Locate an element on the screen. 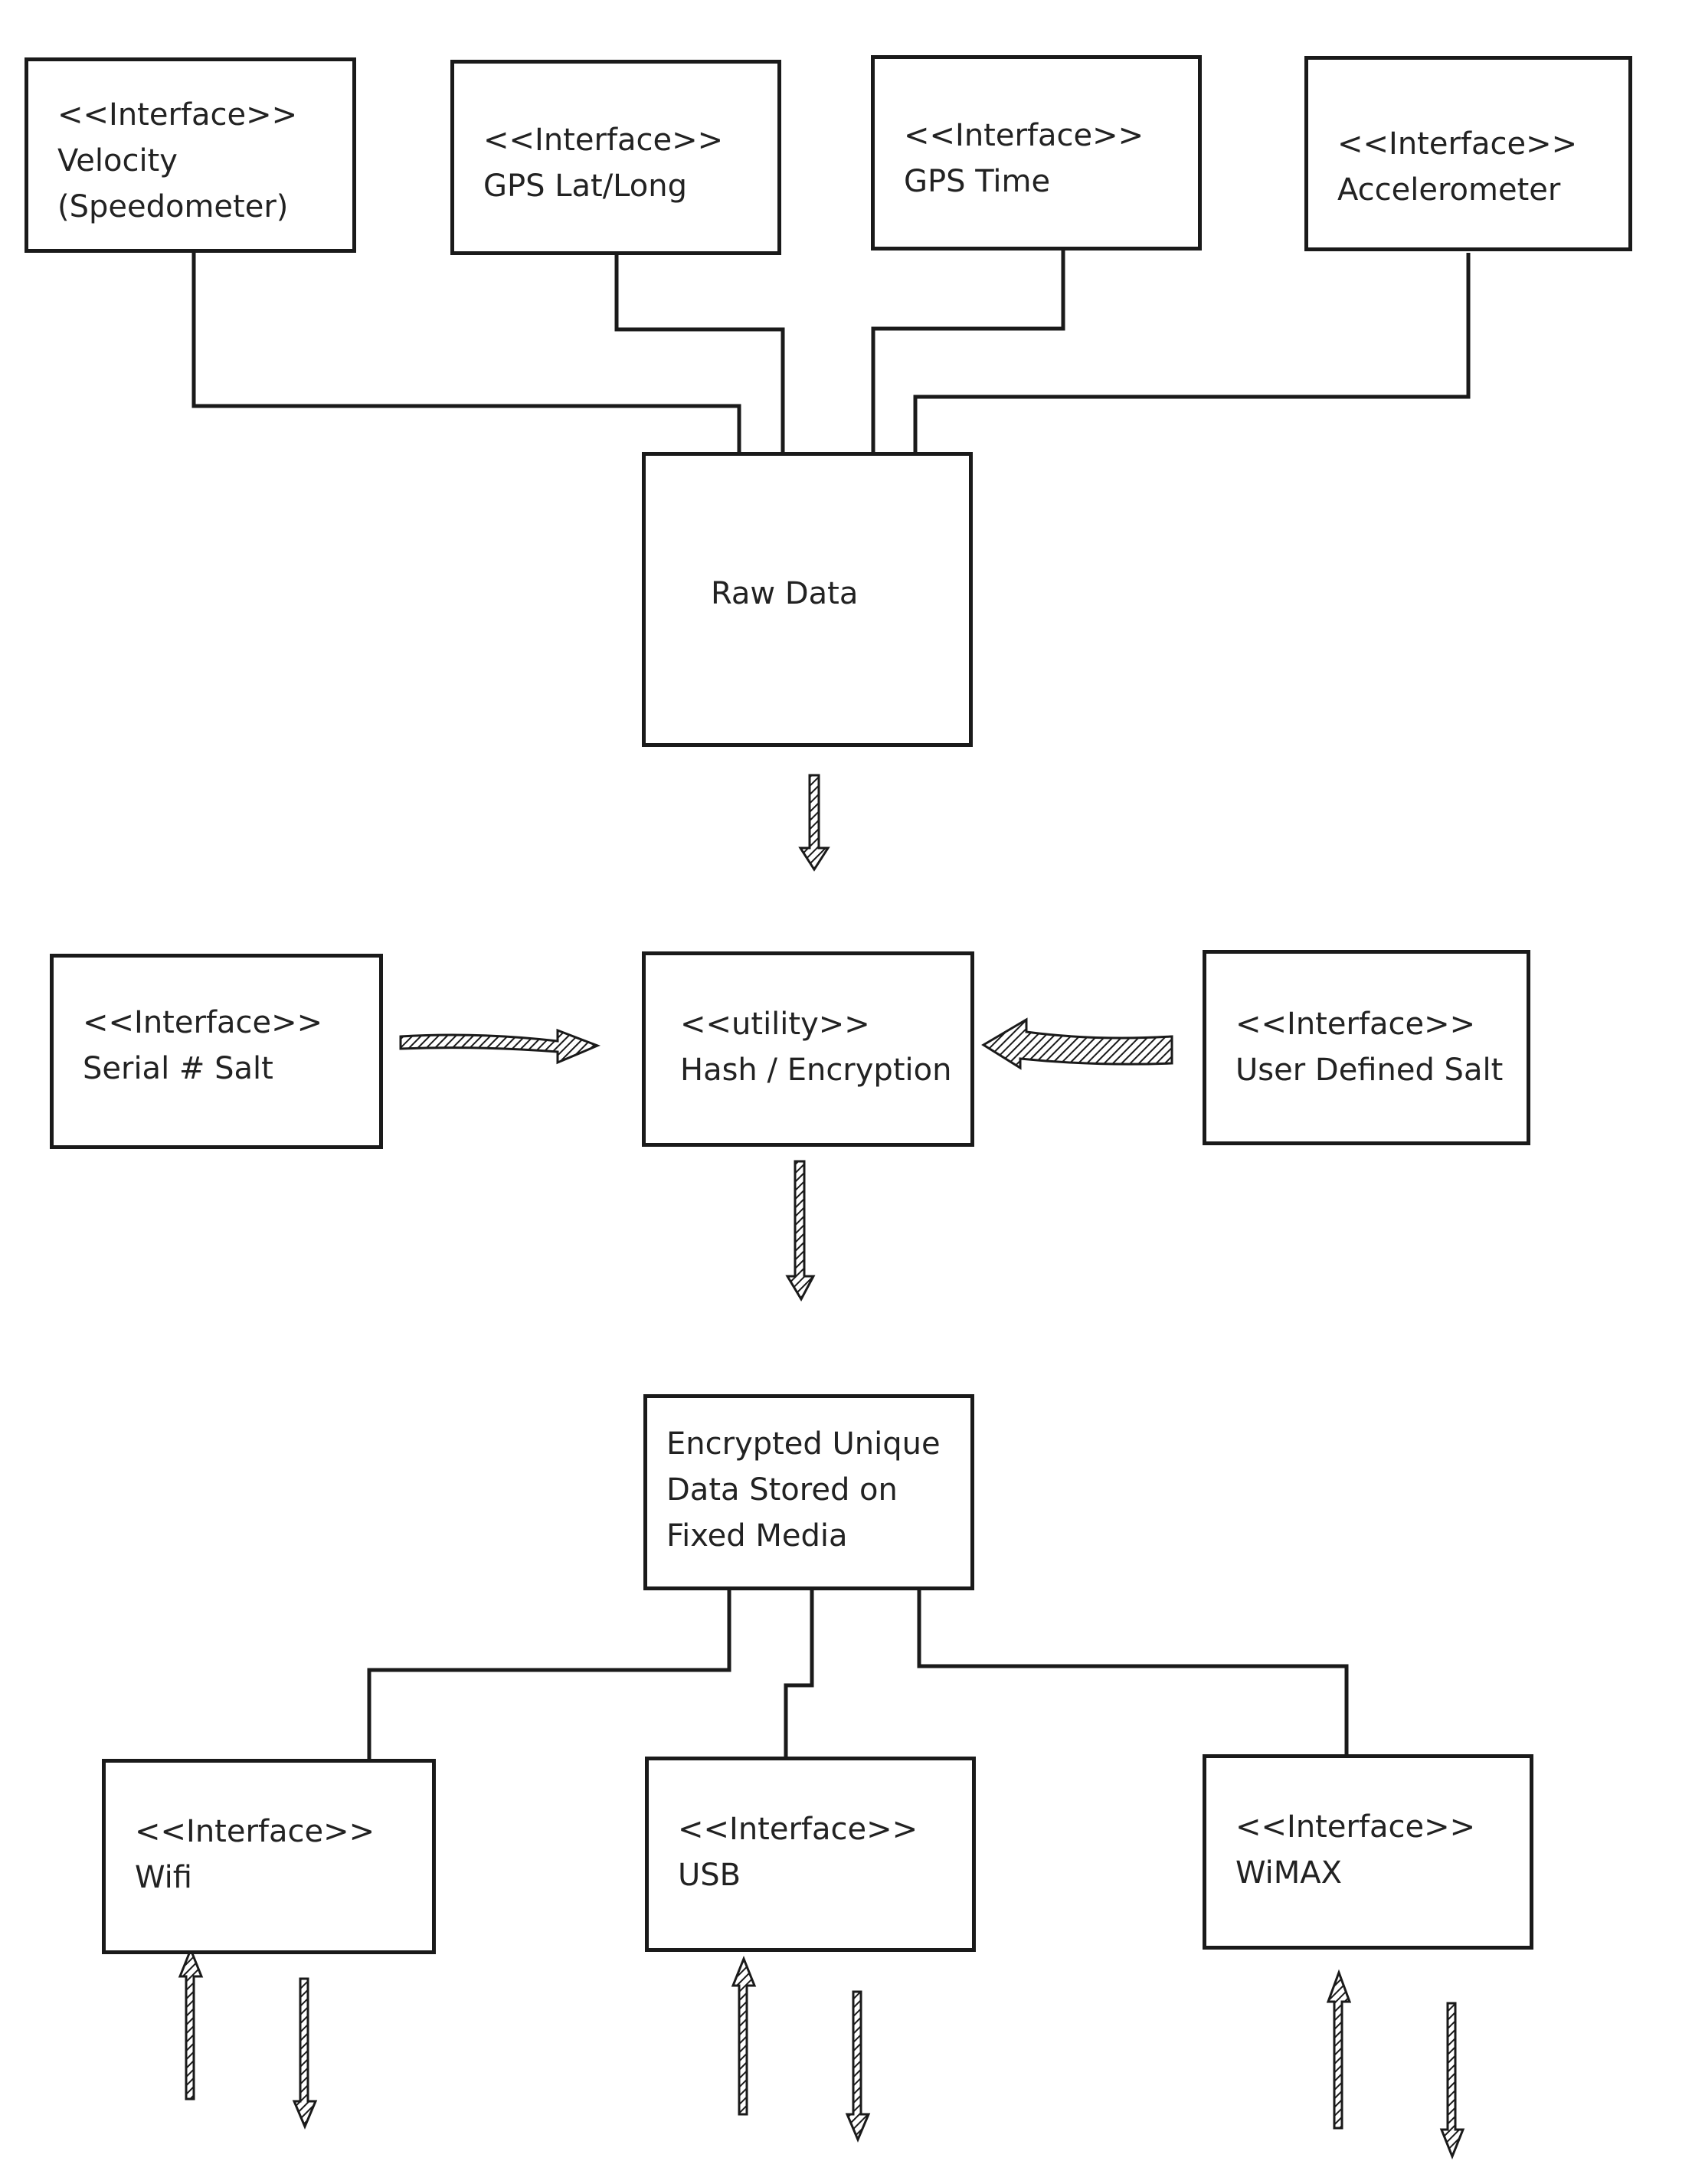 This screenshot has height=2184, width=1705. arrow-rawdata-to-hash is located at coordinates (814, 823).